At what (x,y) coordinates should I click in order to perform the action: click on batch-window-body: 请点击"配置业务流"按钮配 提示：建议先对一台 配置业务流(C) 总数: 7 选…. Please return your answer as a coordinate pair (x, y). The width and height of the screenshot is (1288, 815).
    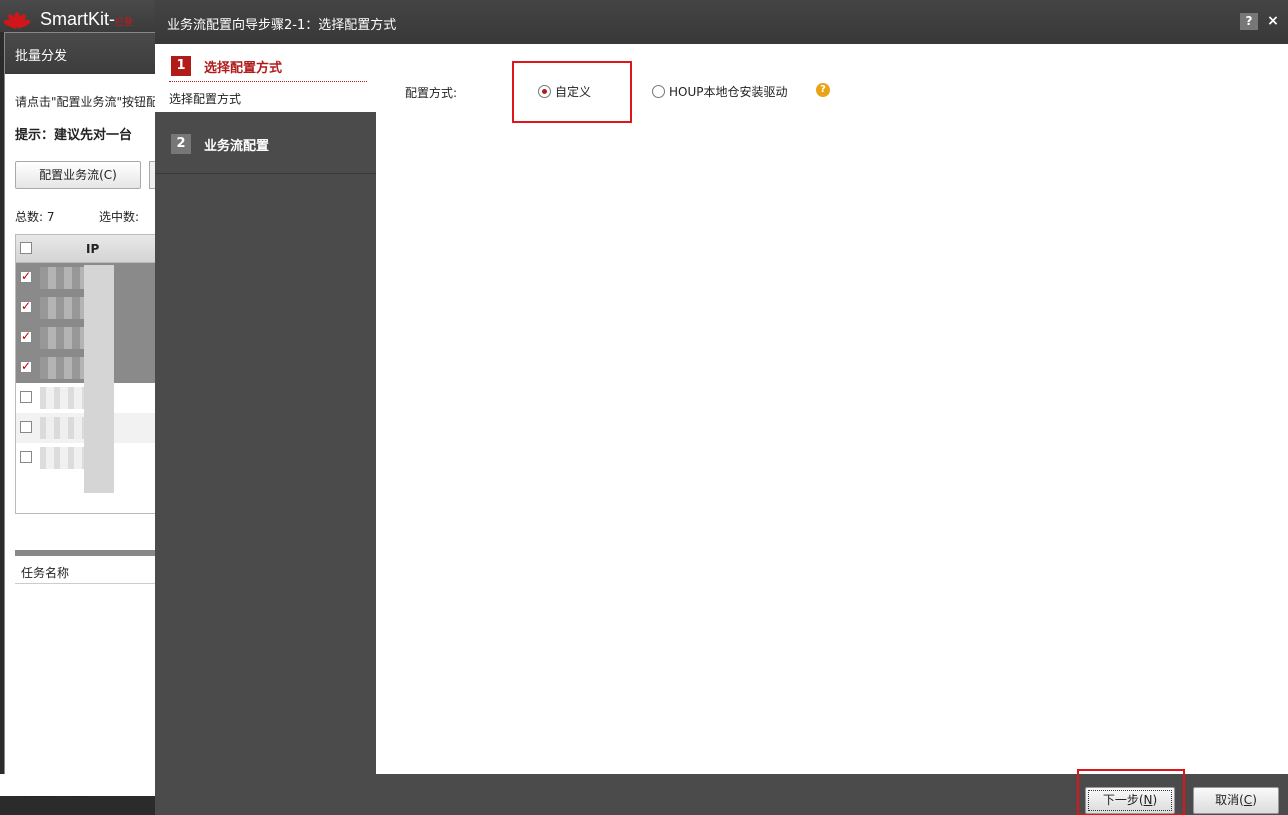
    Looking at the image, I should click on (87, 436).